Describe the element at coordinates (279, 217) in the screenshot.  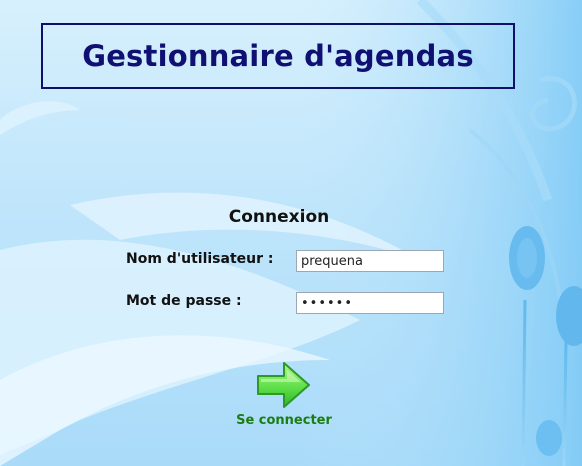
I see `login-heading: Connexion` at that location.